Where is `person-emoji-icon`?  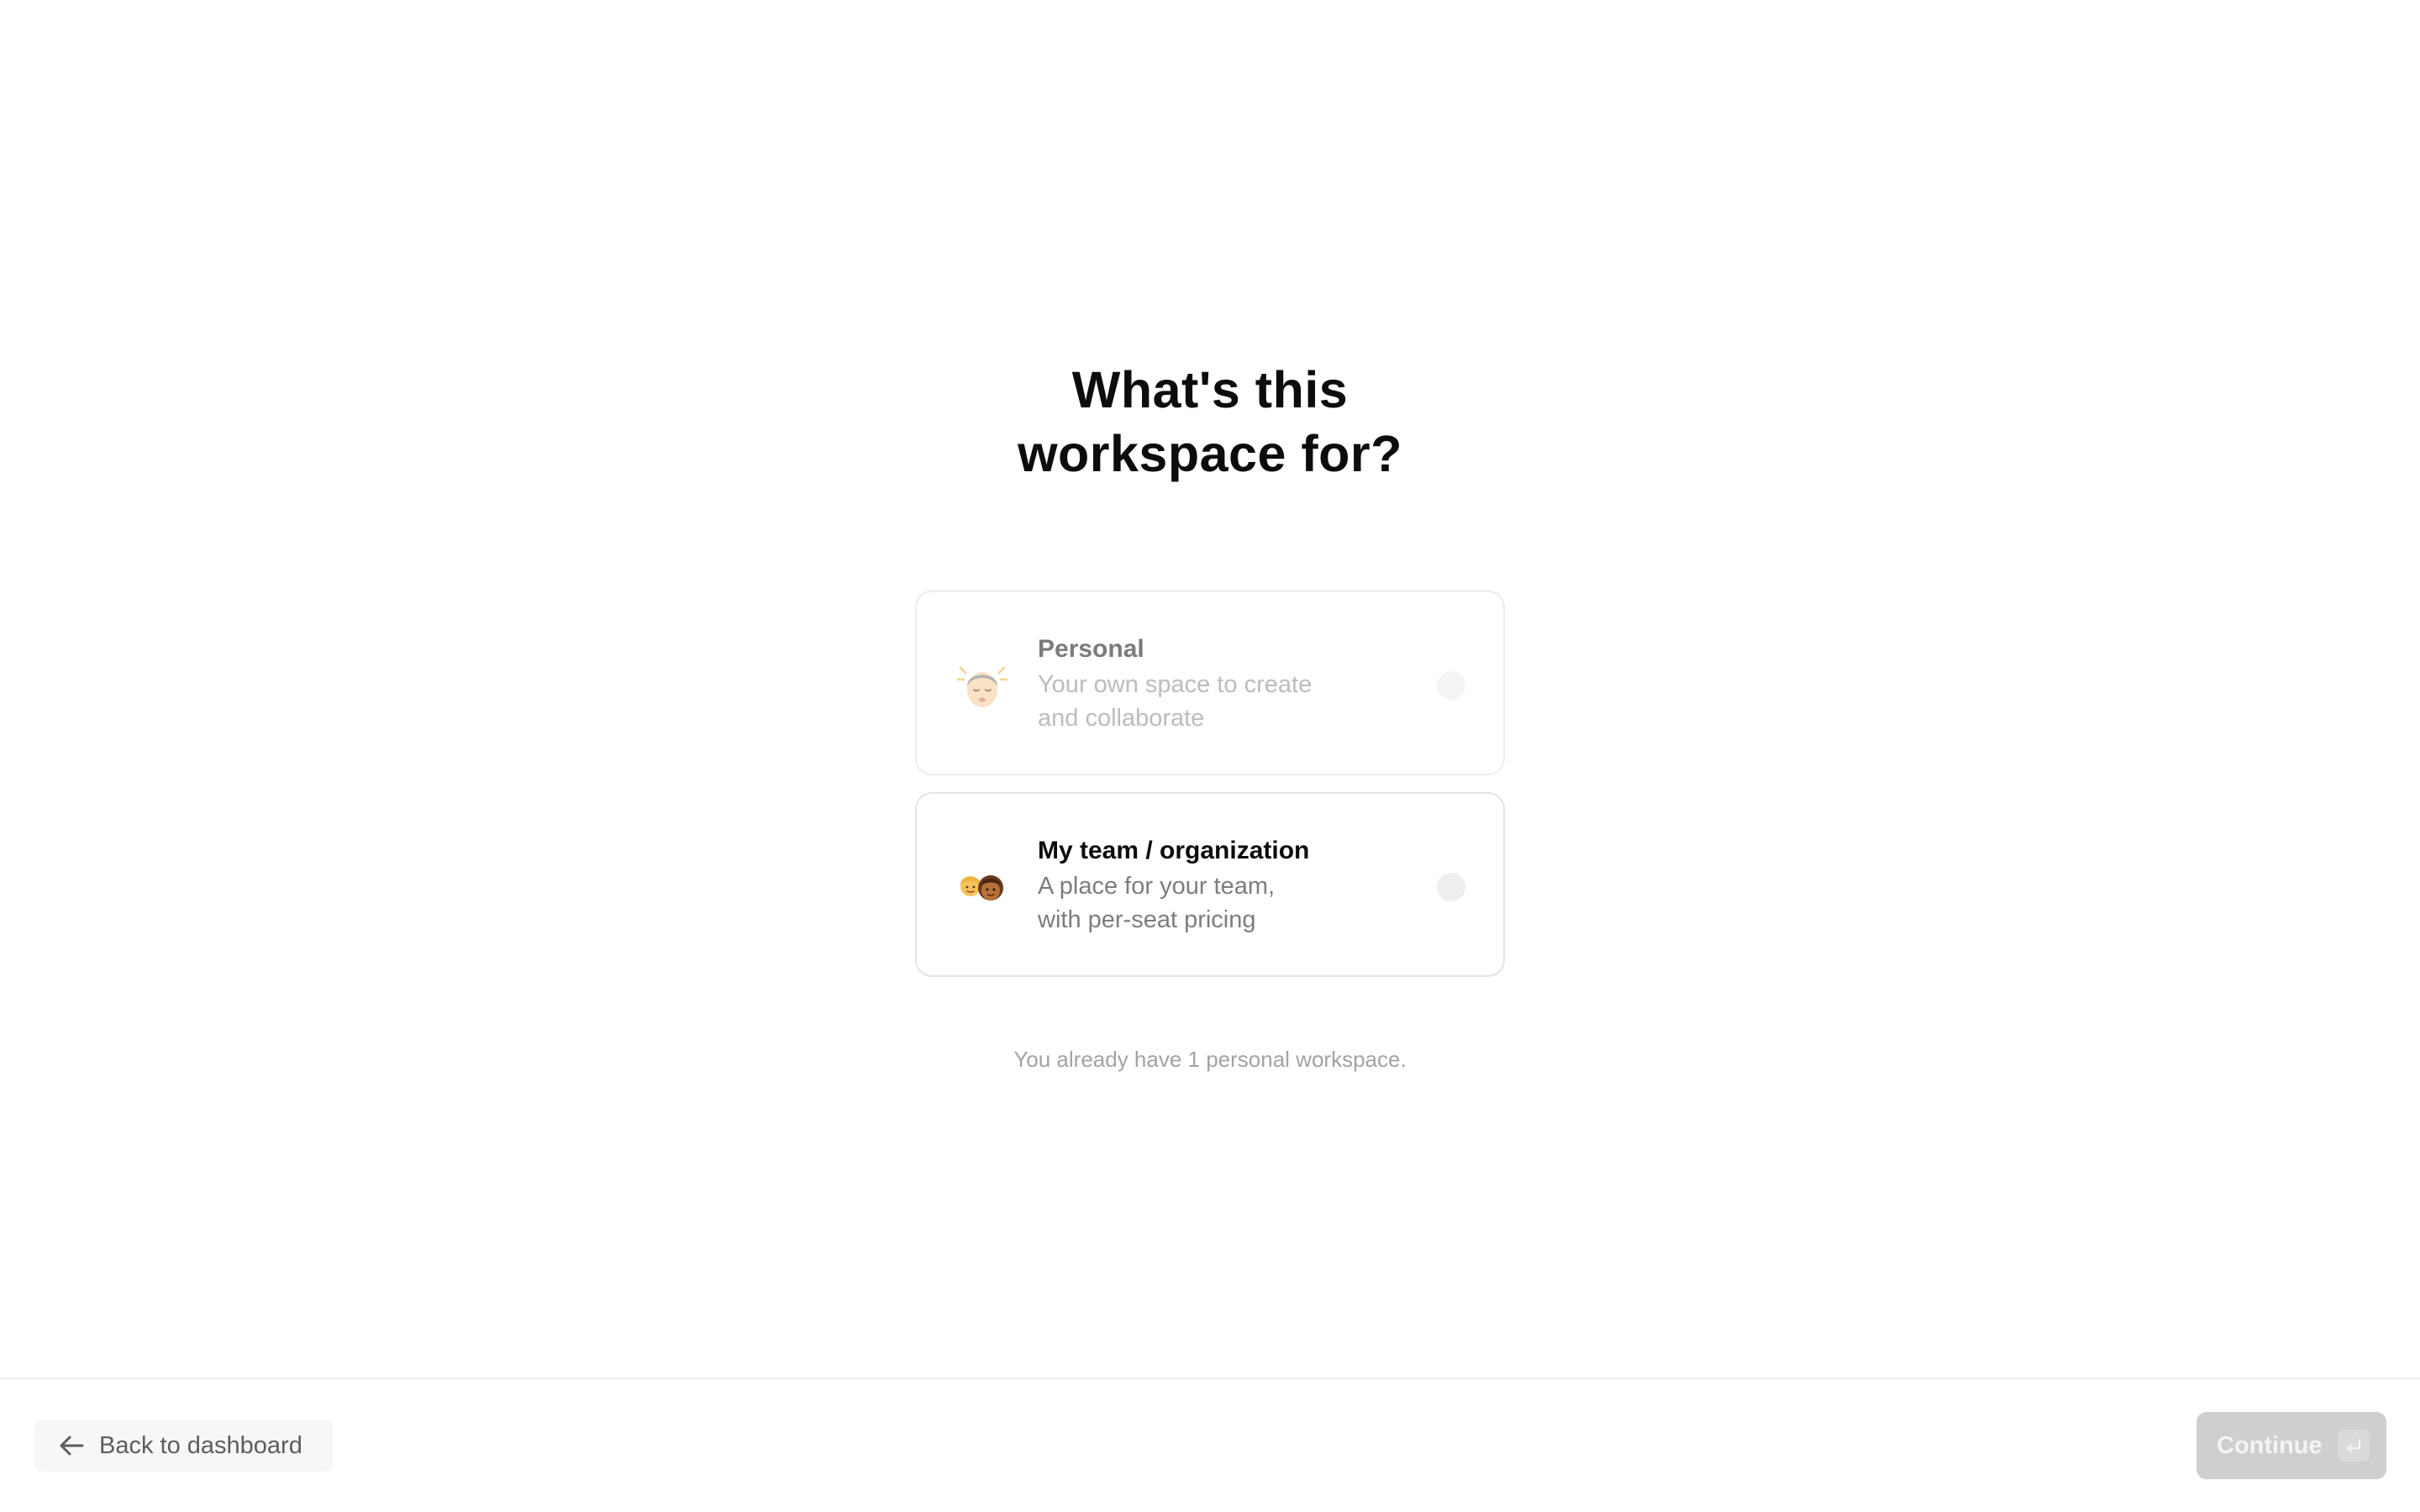
person-emoji-icon is located at coordinates (982, 686).